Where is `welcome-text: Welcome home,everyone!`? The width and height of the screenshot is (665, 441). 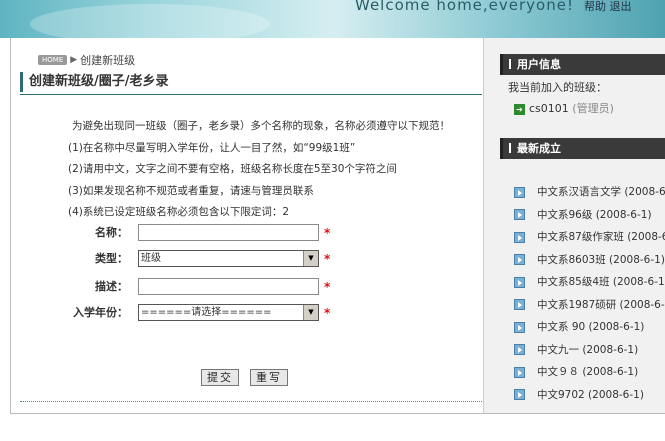
welcome-text: Welcome home,everyone! is located at coordinates (464, 7).